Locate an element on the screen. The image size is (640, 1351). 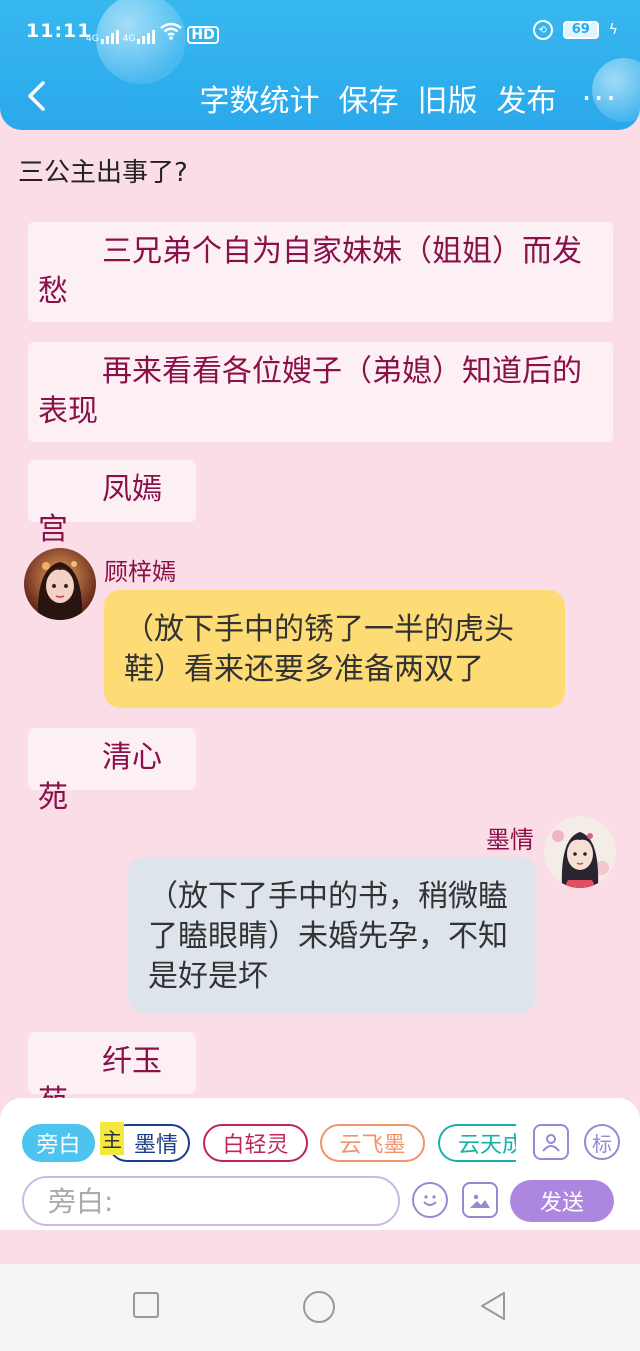
word-count-button: 字数统计 is located at coordinates (259, 98).